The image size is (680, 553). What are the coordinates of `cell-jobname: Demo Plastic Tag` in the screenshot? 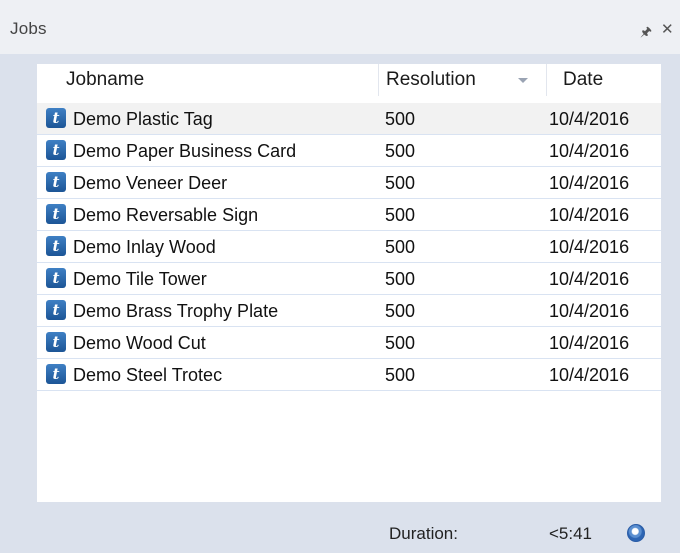 It's located at (143, 119).